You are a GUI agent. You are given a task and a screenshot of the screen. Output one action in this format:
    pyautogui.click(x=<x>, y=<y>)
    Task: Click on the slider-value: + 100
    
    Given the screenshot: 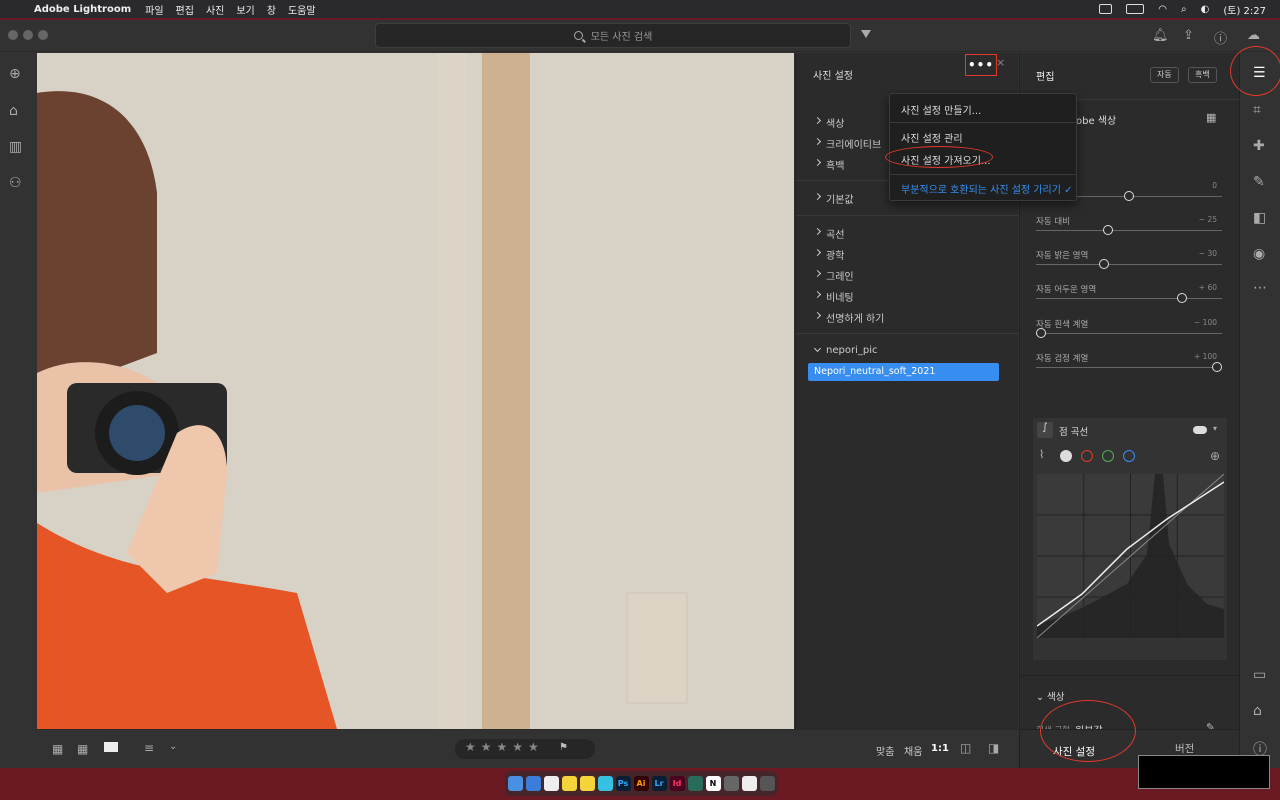 What is the action you would take?
    pyautogui.click(x=1205, y=356)
    